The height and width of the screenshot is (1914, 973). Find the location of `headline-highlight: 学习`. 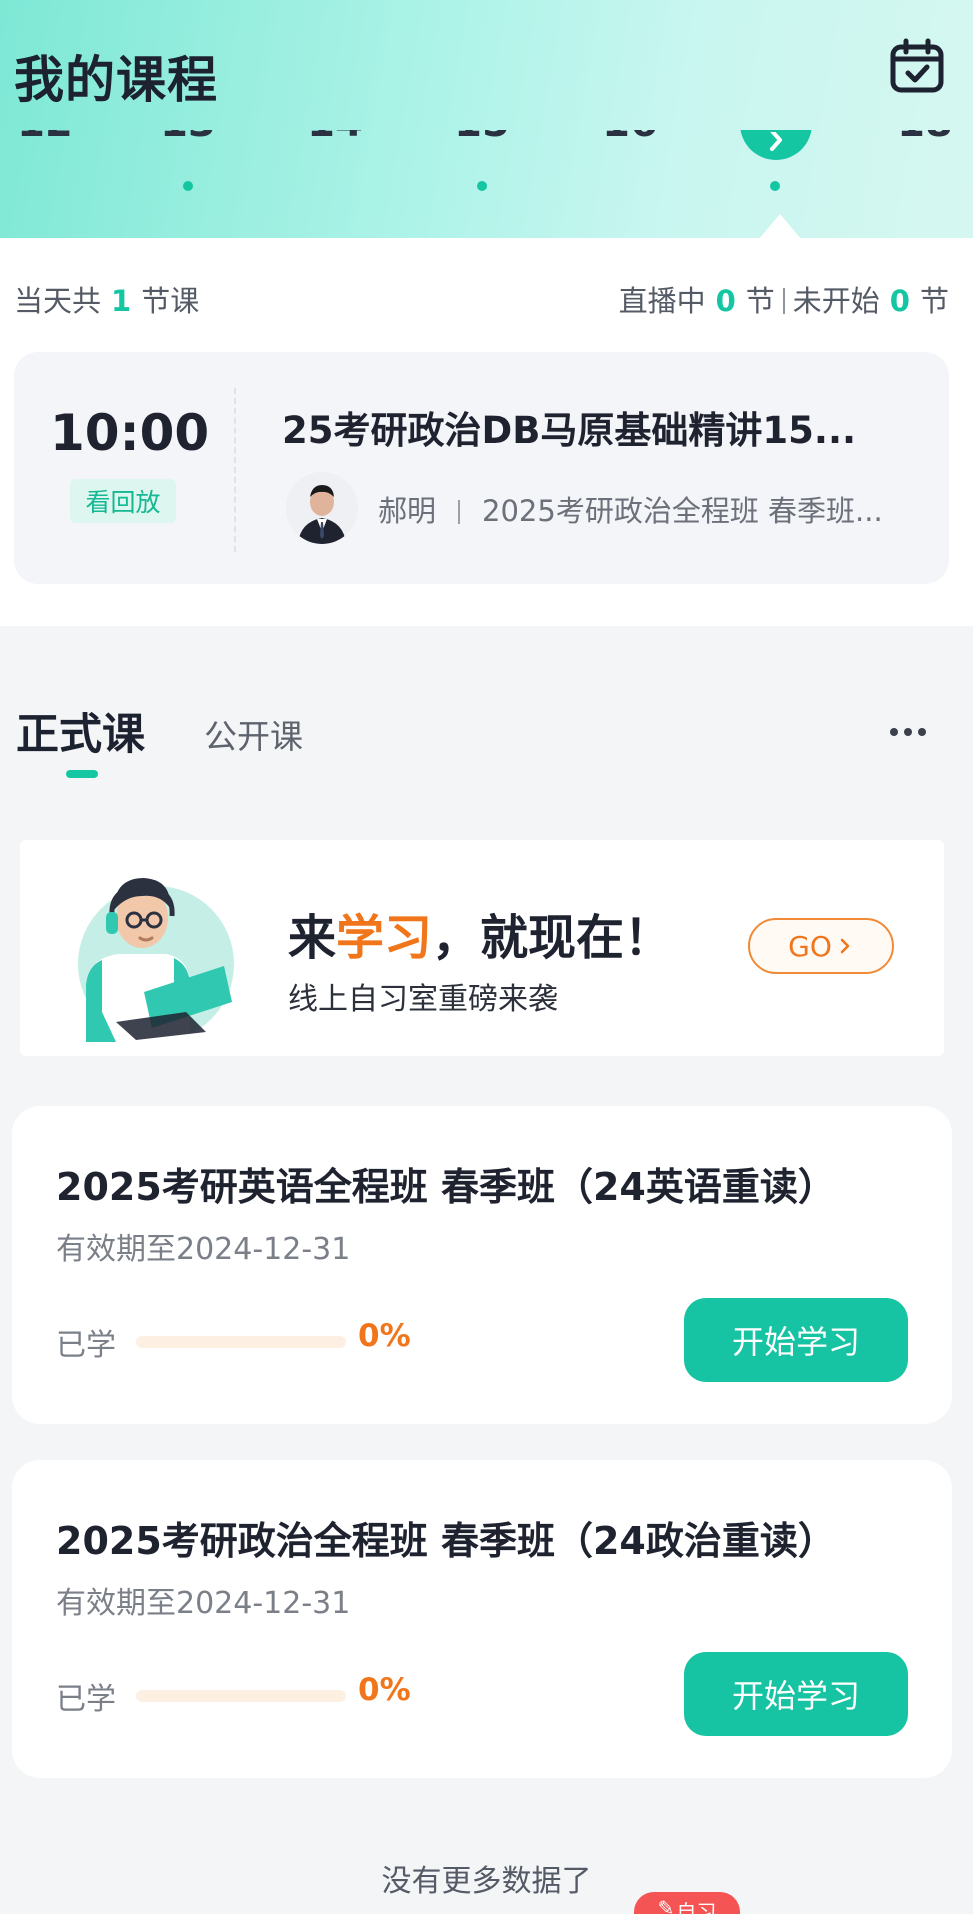

headline-highlight: 学习 is located at coordinates (384, 938).